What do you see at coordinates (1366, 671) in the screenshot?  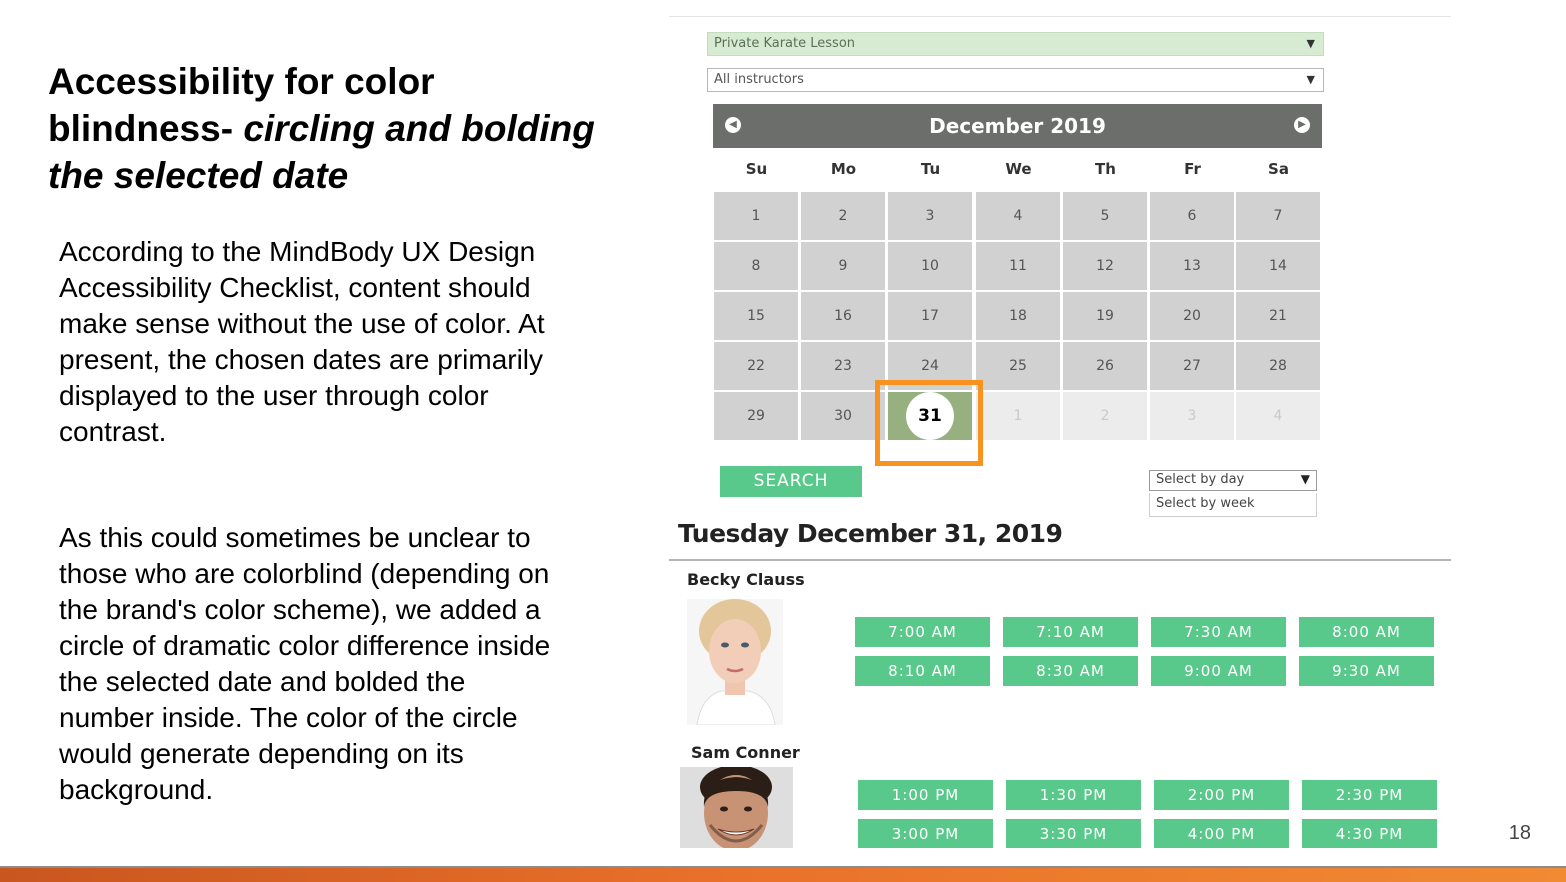 I see `time-slot-button: 9:30 AM` at bounding box center [1366, 671].